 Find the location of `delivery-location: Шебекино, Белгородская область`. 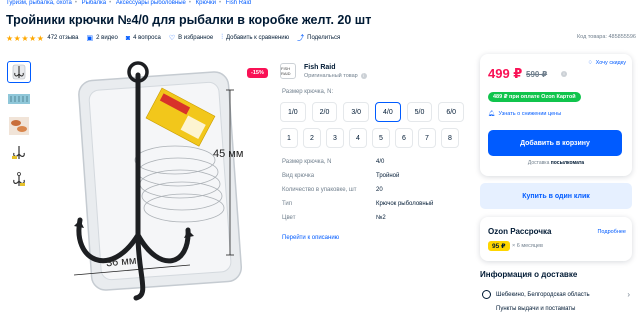

delivery-location: Шебекино, Белгородская область is located at coordinates (536, 294).